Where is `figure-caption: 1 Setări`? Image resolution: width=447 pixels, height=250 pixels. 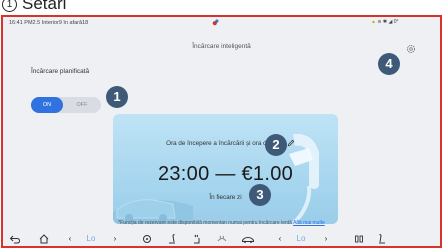
figure-caption: 1 Setări is located at coordinates (34, 7).